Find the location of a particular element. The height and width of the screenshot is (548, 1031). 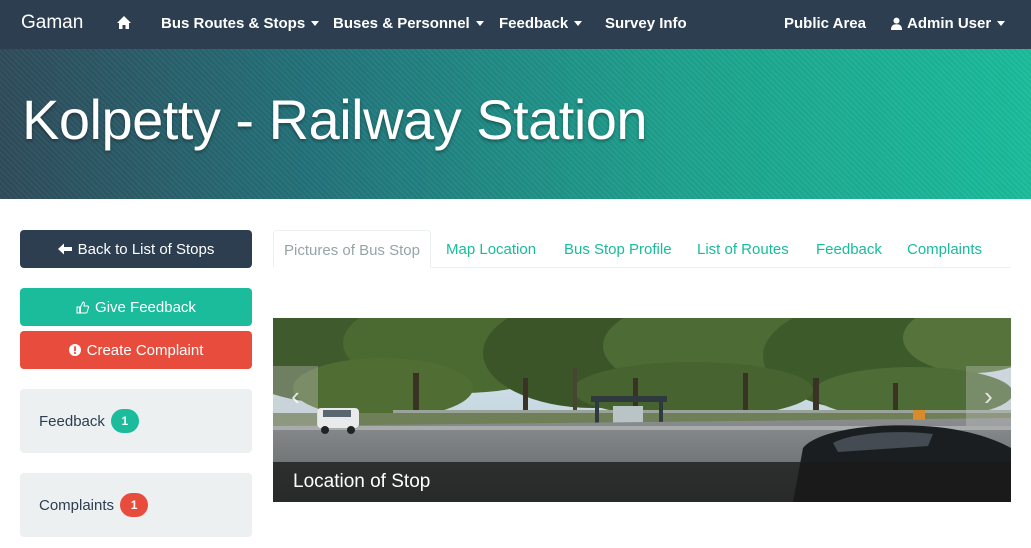

nav-public-area: Public Area is located at coordinates (825, 23).